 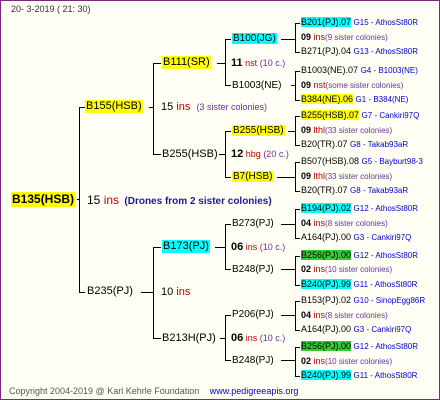 What do you see at coordinates (326, 208) in the screenshot?
I see `gen4-top-queen: B194(PJ).02` at bounding box center [326, 208].